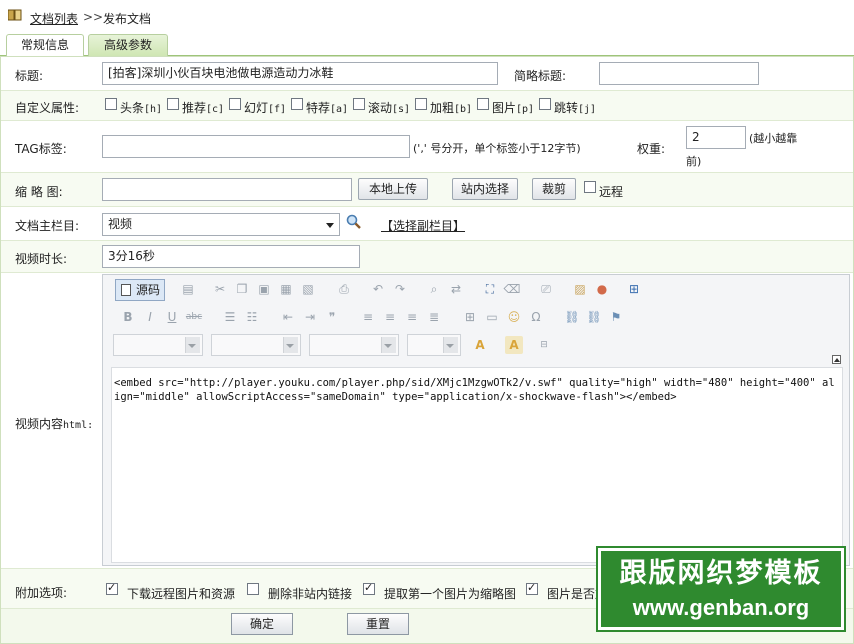  Describe the element at coordinates (401, 109) in the screenshot. I see `attr-scroll-code: [s]` at that location.